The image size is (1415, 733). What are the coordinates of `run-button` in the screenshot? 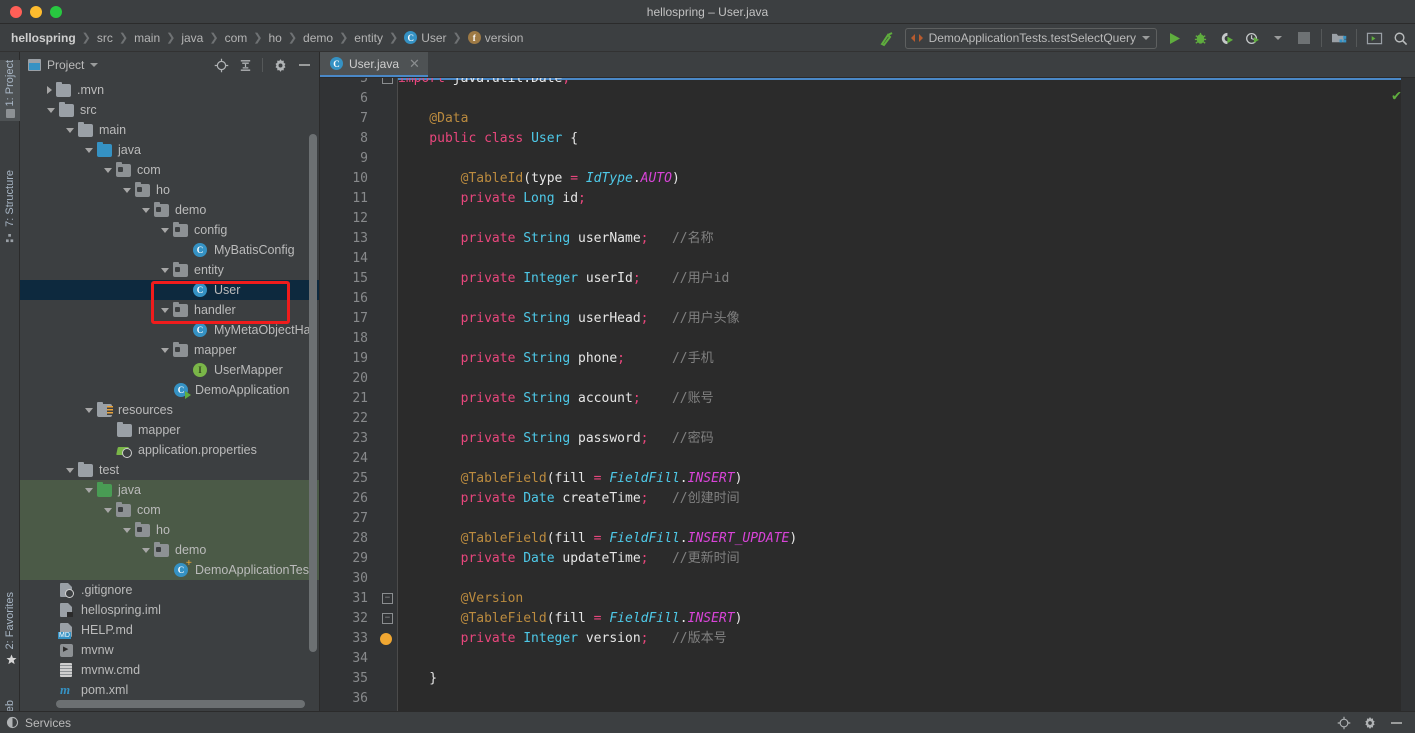 It's located at (1174, 38).